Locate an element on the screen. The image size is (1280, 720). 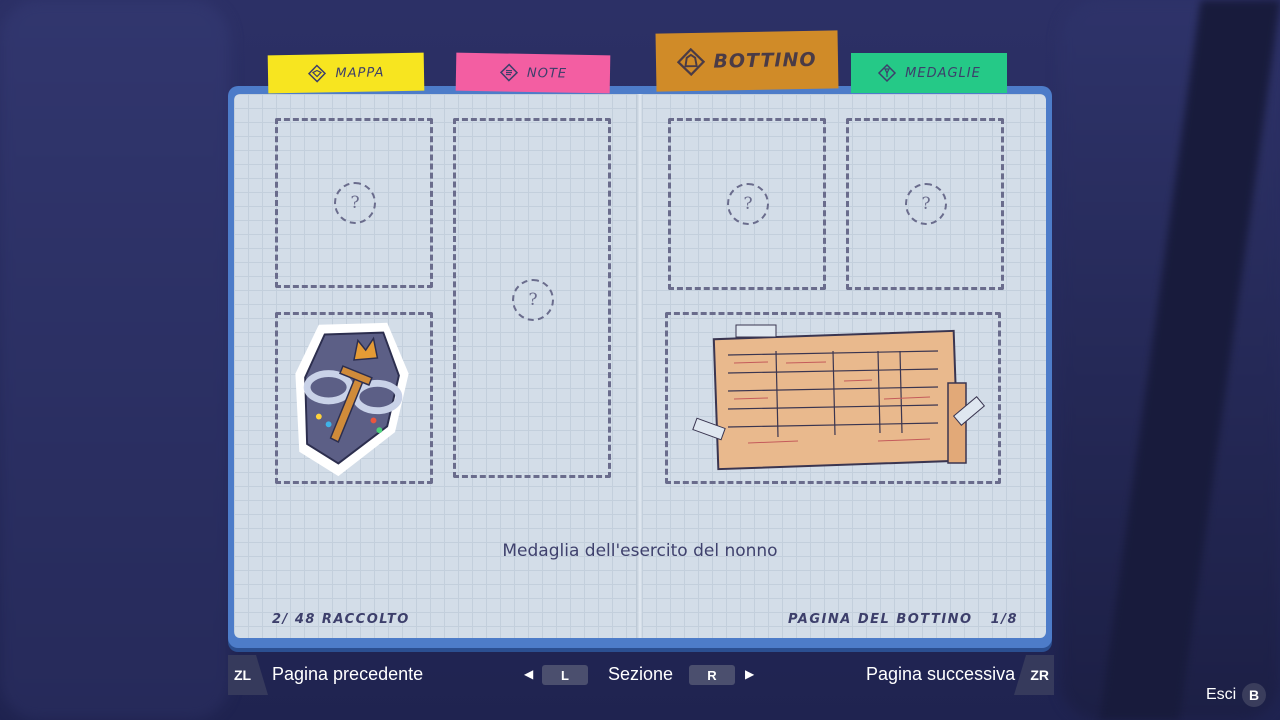
page-indicator: PAGINA DEL BOTTINO 1/8 is located at coordinates (902, 619).